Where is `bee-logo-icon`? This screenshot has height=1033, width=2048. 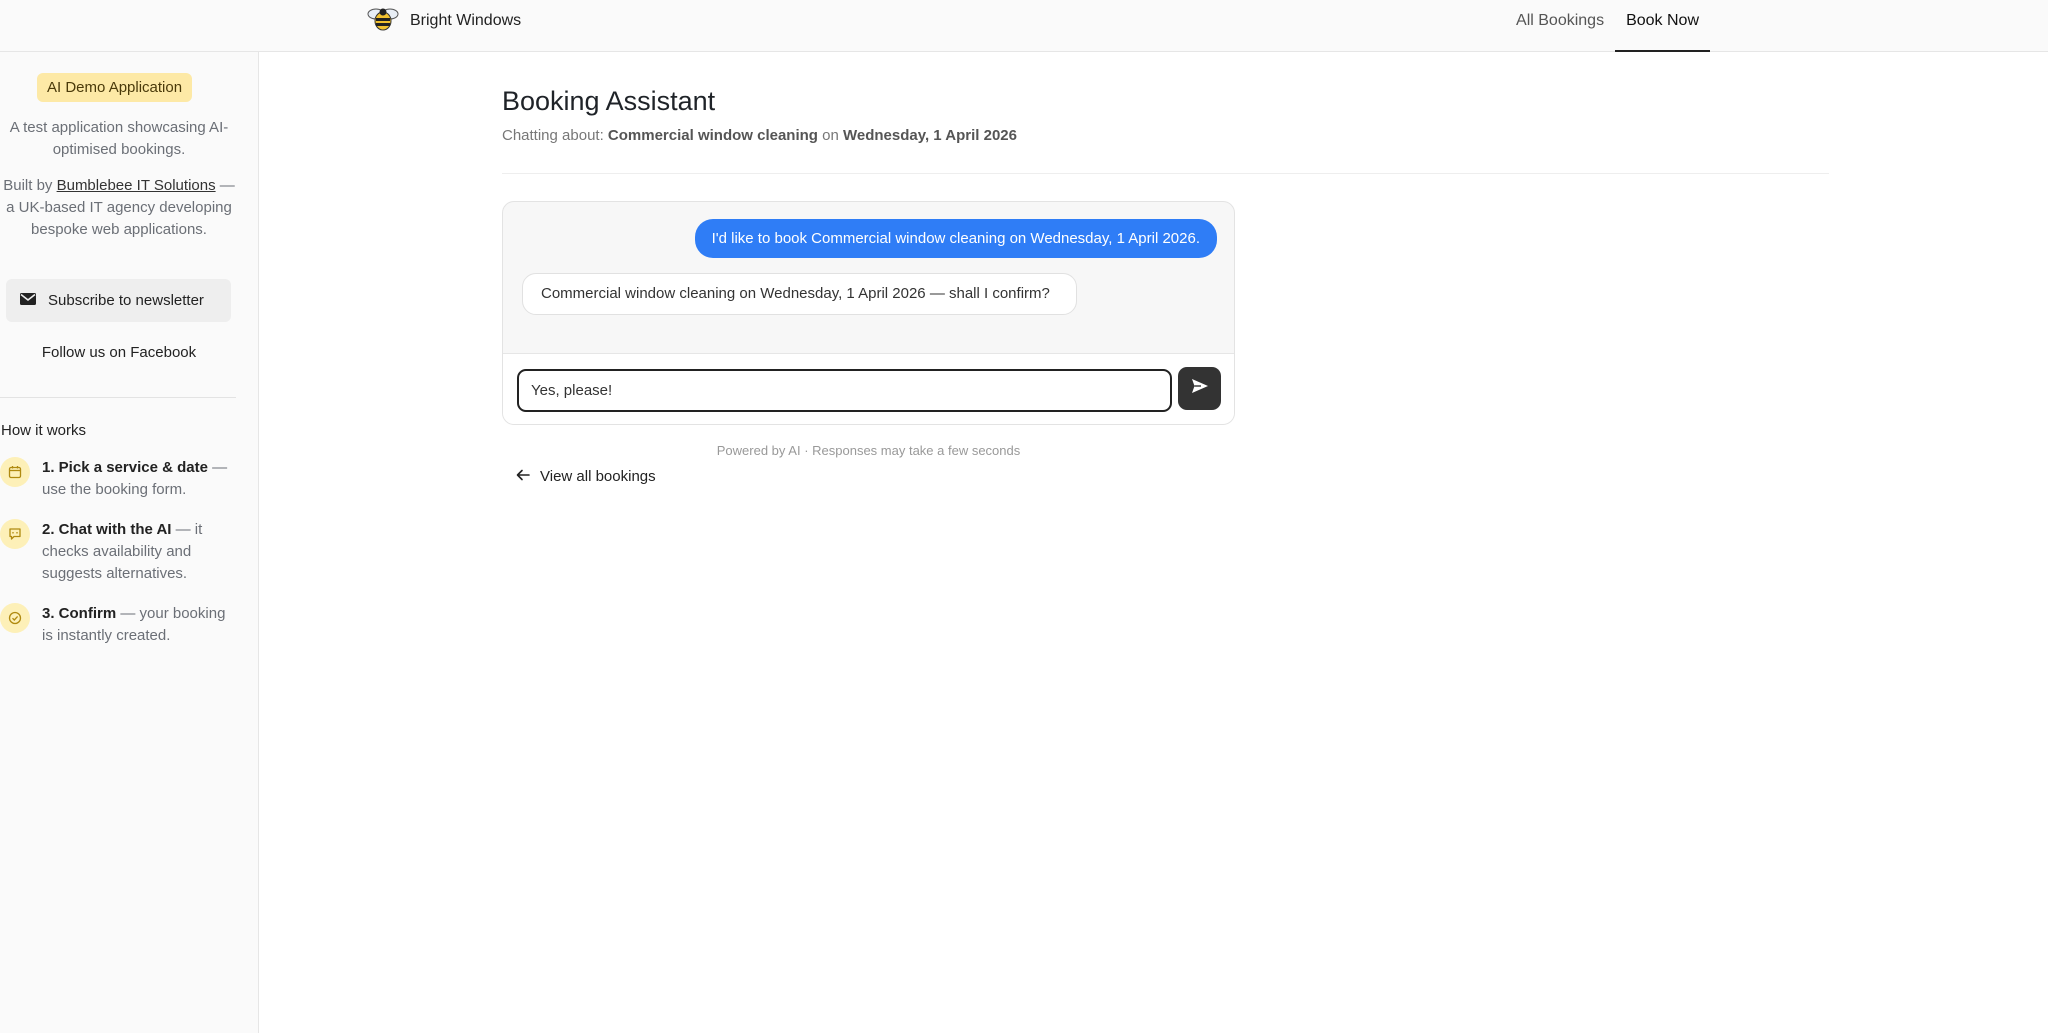
bee-logo-icon is located at coordinates (383, 21).